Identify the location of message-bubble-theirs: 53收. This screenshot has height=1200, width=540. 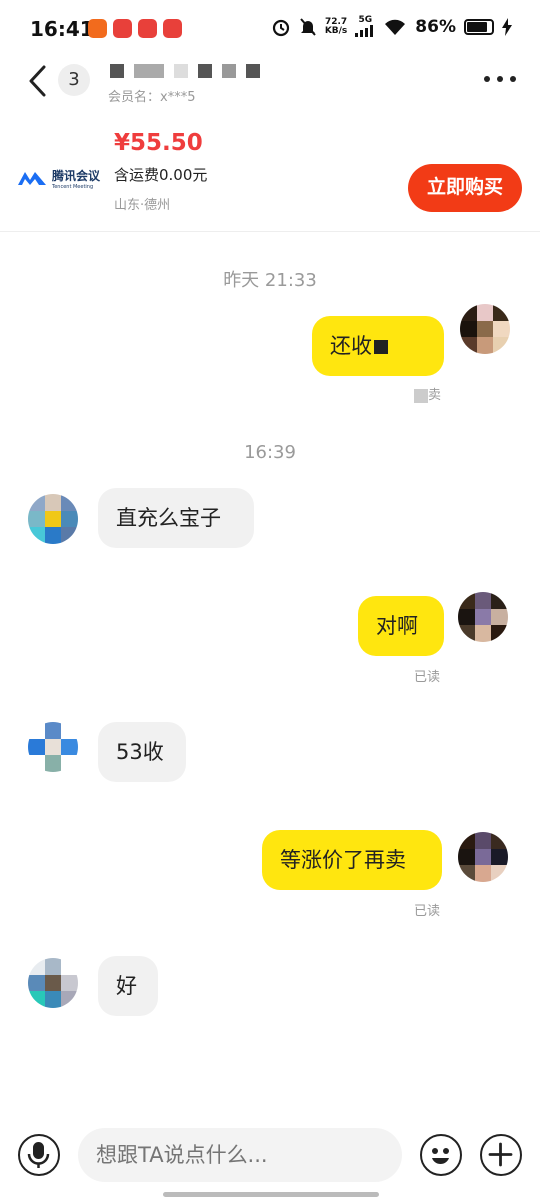
(142, 752).